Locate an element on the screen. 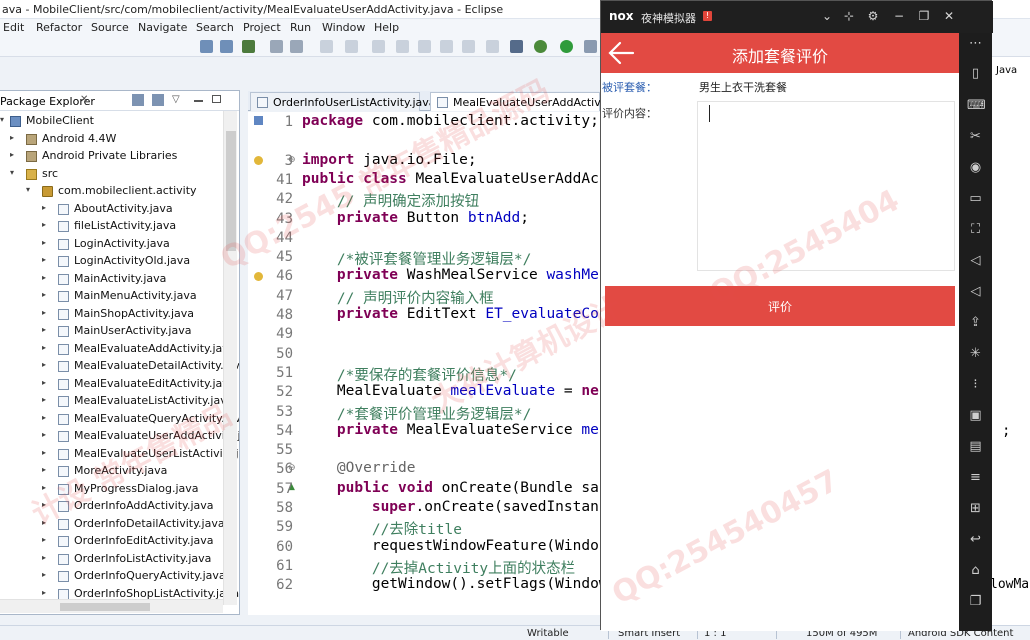  menu-search: Search is located at coordinates (215, 27).